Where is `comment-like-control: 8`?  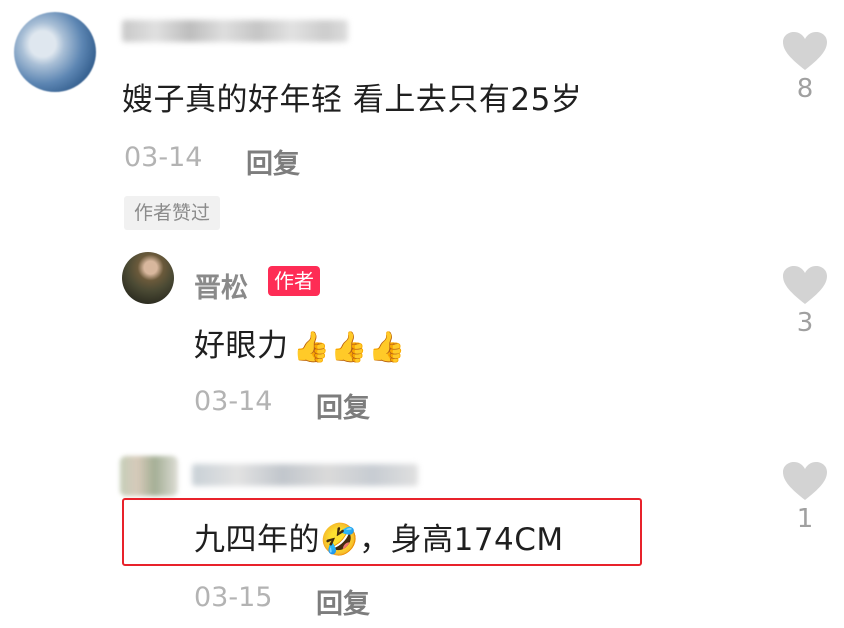
comment-like-control: 8 is located at coordinates (805, 67).